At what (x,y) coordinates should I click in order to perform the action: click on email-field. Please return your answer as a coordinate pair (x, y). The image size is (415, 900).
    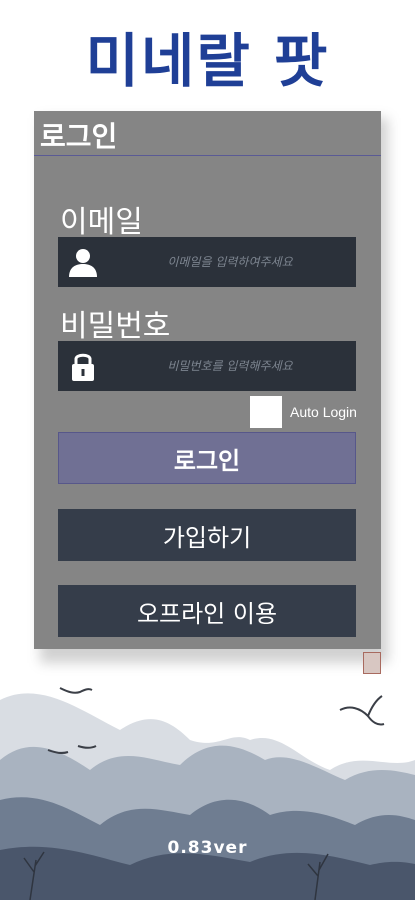
    Looking at the image, I should click on (207, 262).